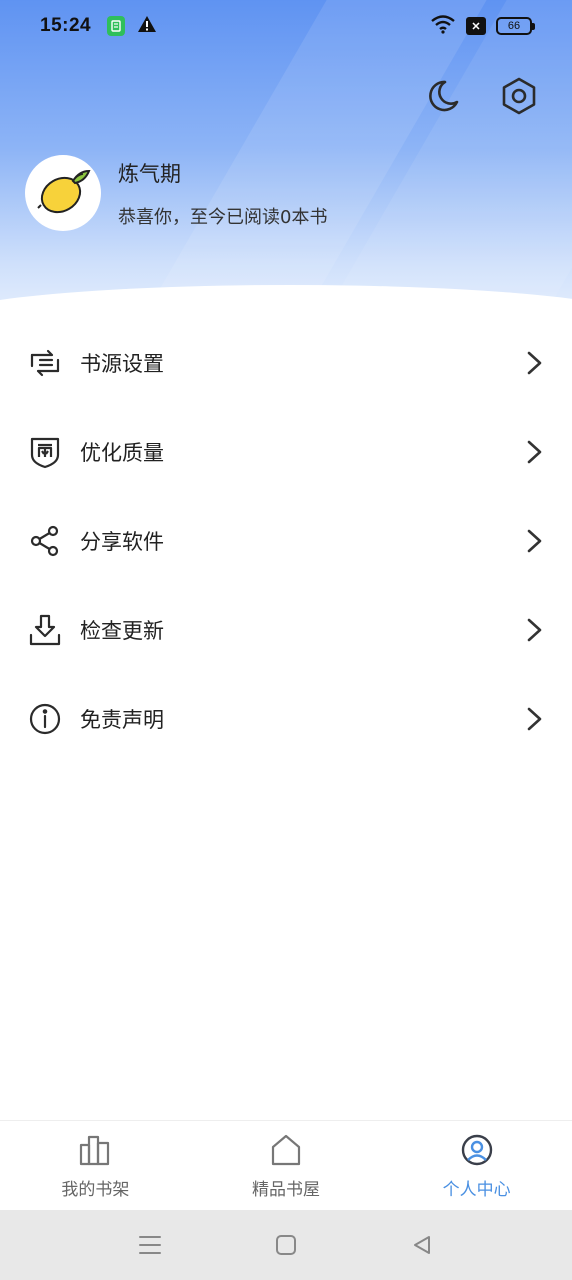 This screenshot has width=572, height=1280. What do you see at coordinates (122, 541) in the screenshot?
I see `menu-item-label: 分享软件` at bounding box center [122, 541].